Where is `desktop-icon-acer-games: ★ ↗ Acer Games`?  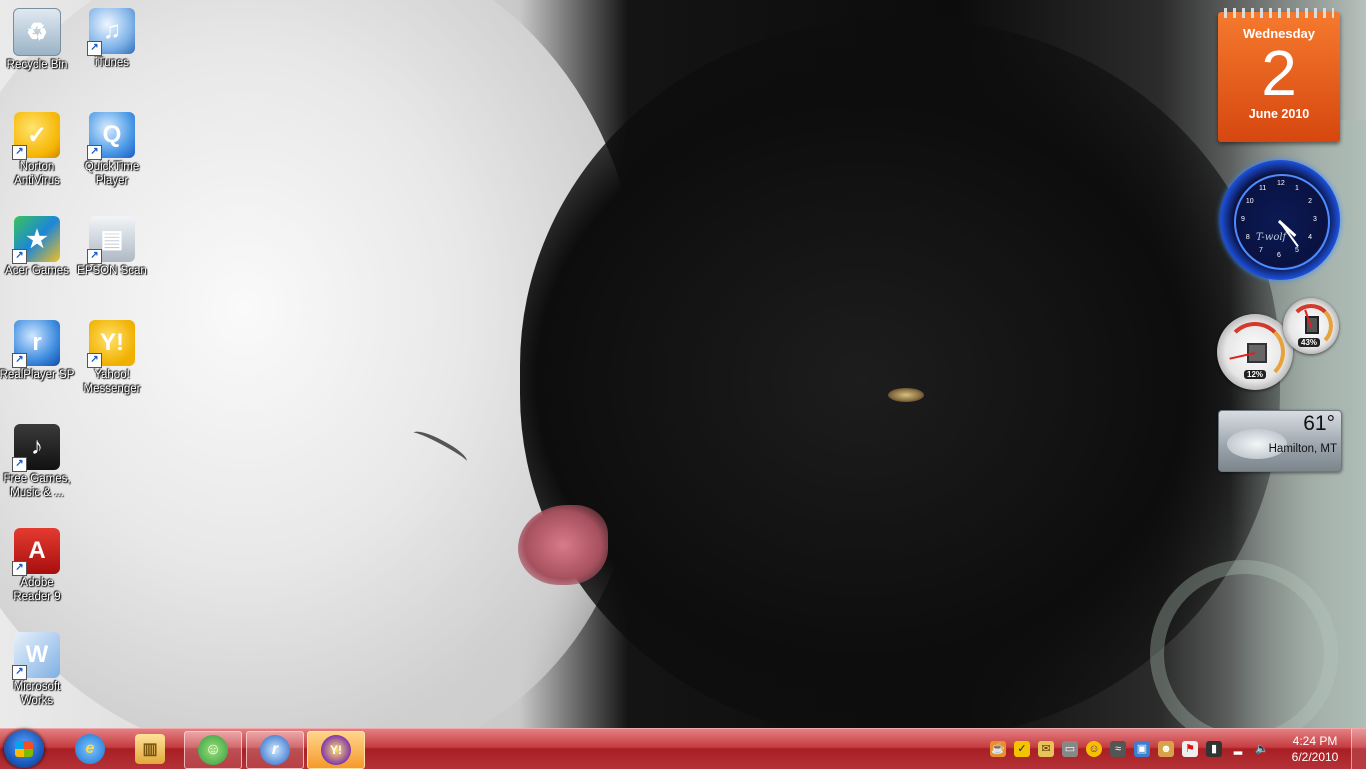
desktop-icon-acer-games: ★ ↗ Acer Games is located at coordinates (37, 247).